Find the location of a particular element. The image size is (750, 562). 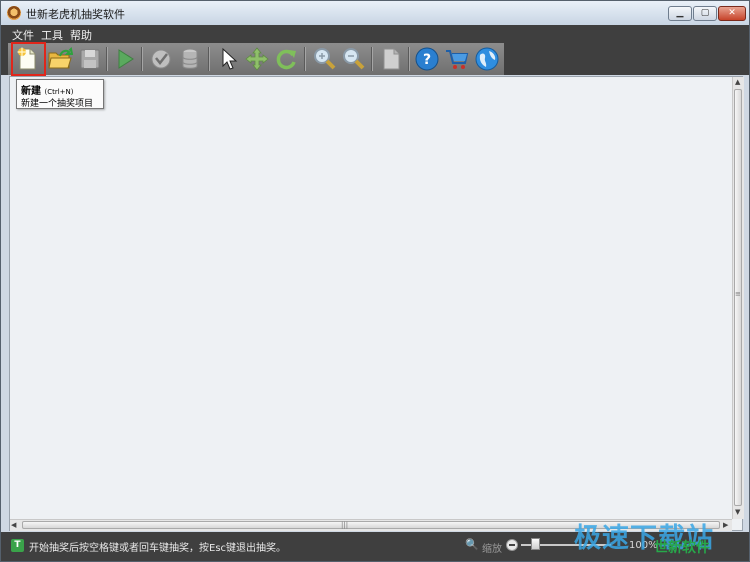

document-button is located at coordinates (391, 59).